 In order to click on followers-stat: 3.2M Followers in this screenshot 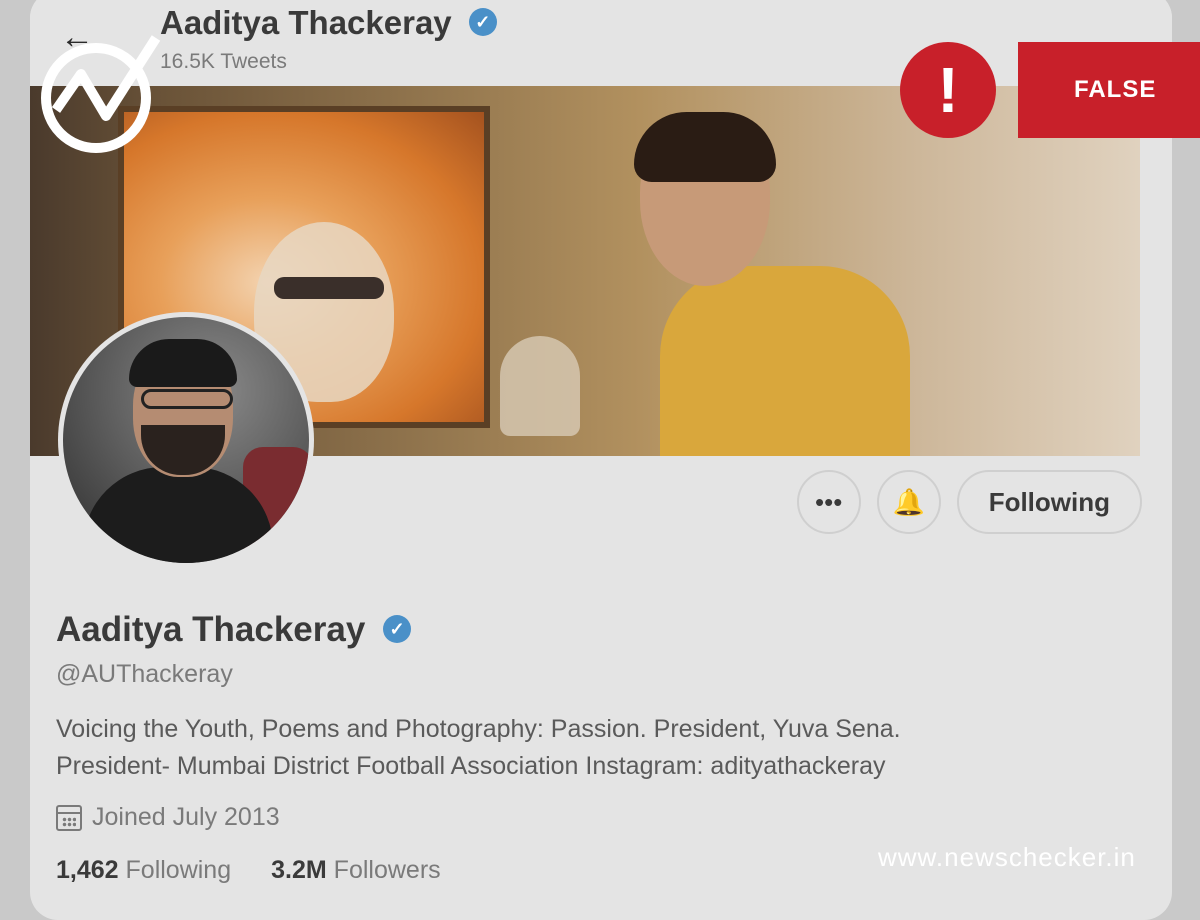, I will do `click(356, 870)`.